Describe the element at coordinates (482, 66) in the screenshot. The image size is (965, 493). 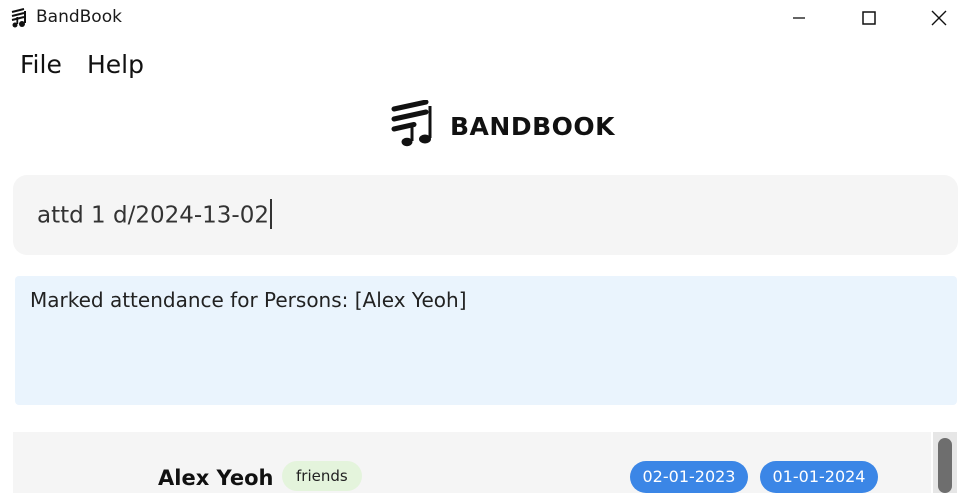
I see `menu-bar: File Help` at that location.